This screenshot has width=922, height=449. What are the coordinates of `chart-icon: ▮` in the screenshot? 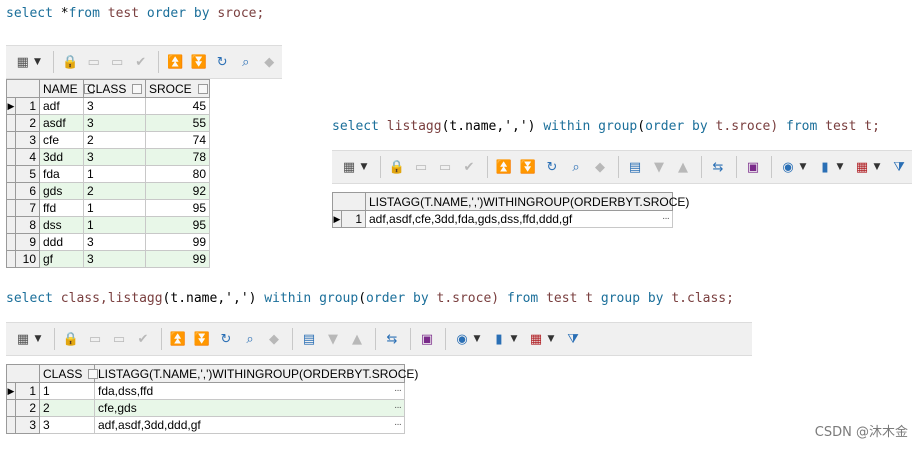 It's located at (825, 167).